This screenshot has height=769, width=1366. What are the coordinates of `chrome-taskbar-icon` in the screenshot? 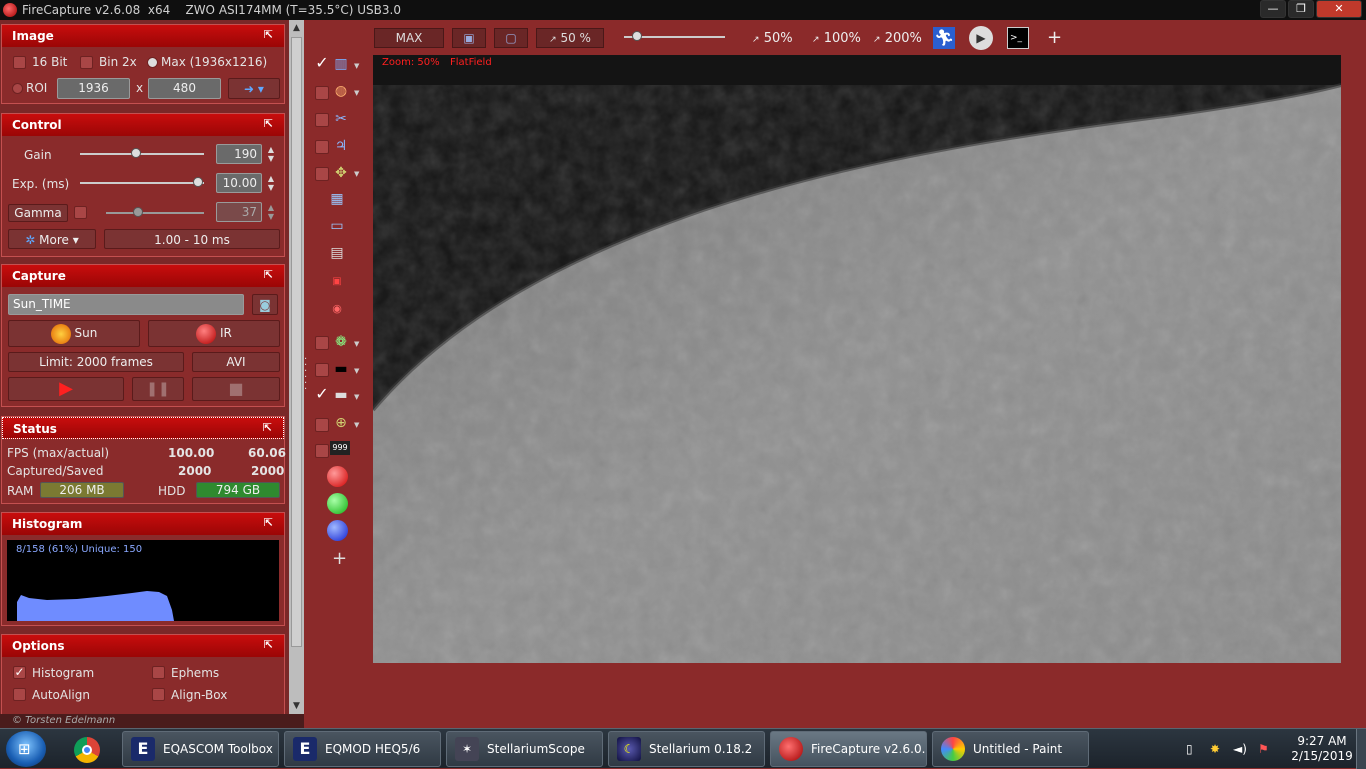 It's located at (88, 749).